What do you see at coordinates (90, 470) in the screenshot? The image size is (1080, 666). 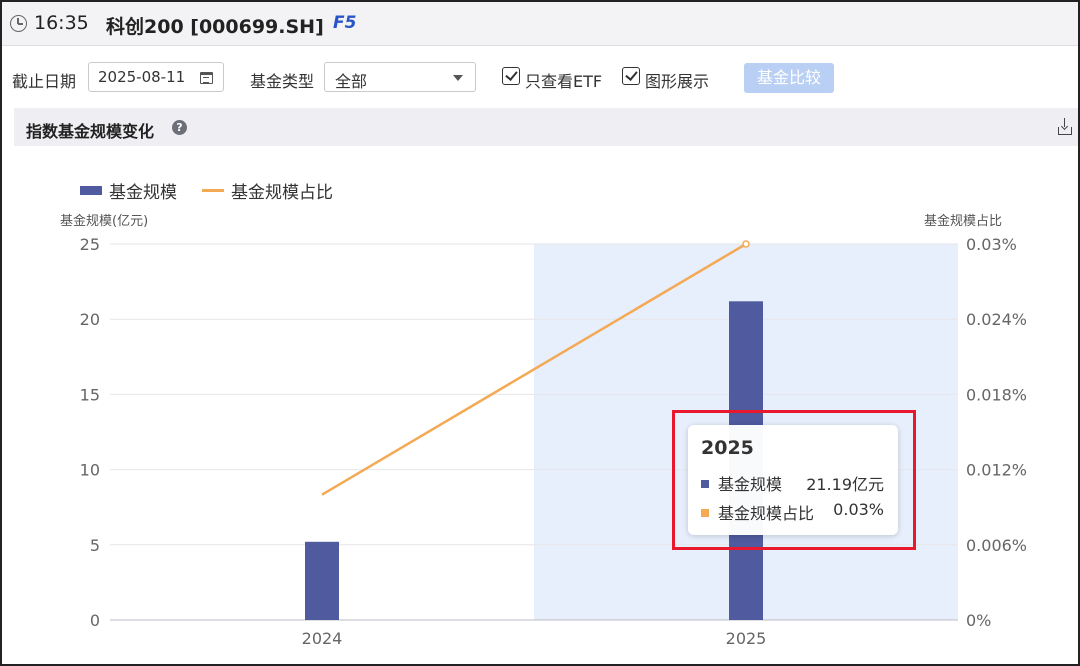 I see `y-left-tick-label: 10` at bounding box center [90, 470].